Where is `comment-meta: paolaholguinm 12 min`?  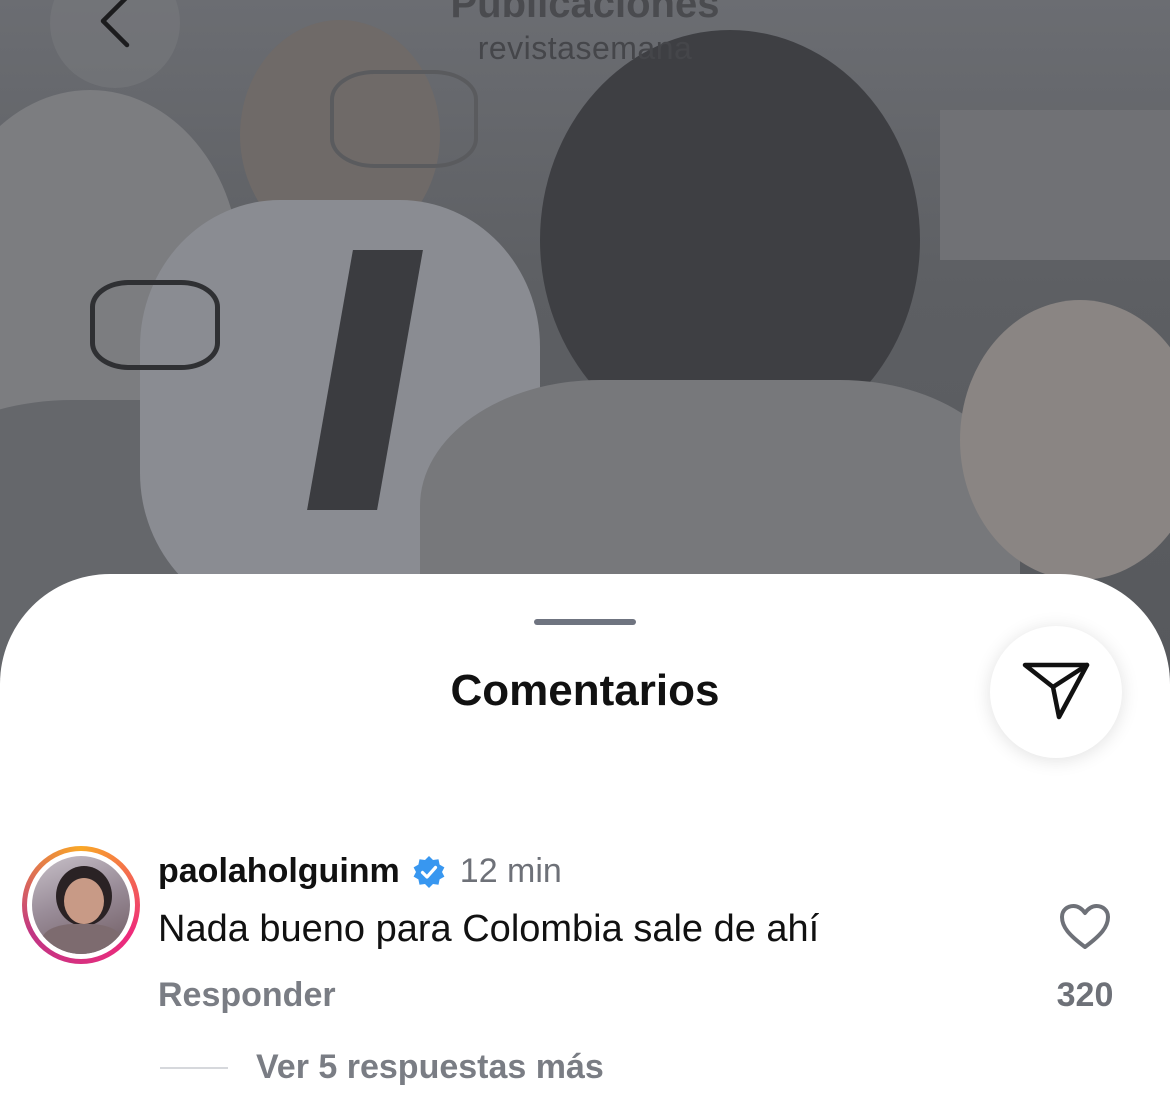
comment-meta: paolaholguinm 12 min is located at coordinates (360, 871).